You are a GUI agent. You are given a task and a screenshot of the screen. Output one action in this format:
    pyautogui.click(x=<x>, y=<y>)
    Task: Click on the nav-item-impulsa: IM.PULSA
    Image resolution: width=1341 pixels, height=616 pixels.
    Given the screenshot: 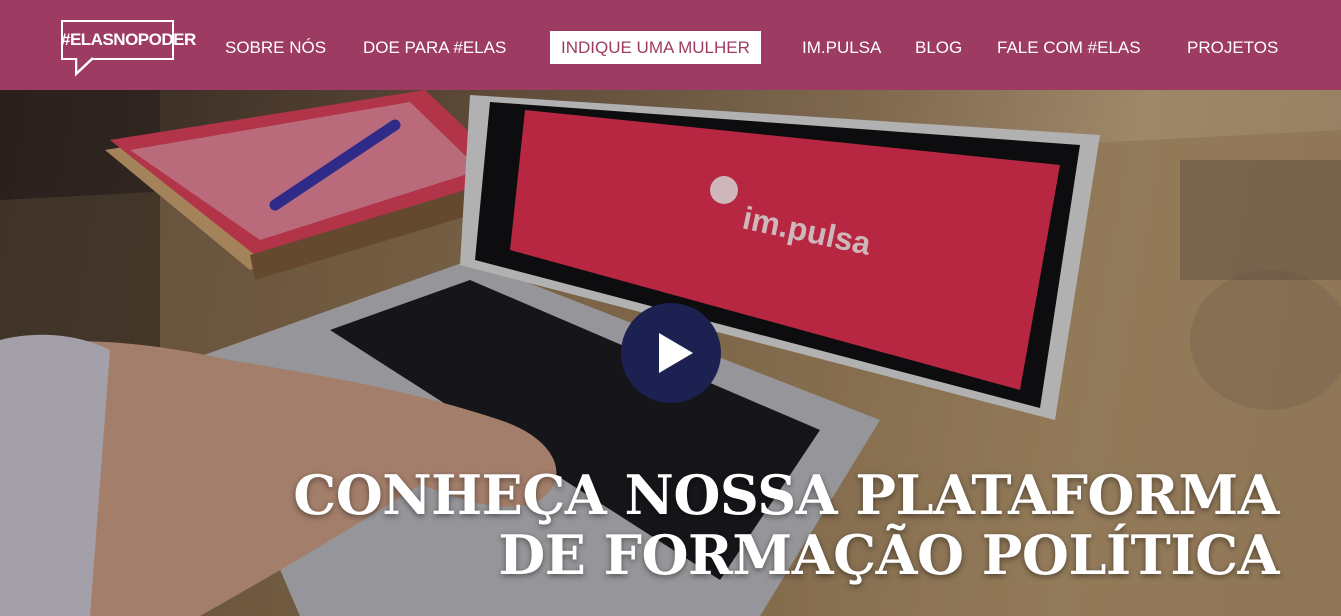 What is the action you would take?
    pyautogui.click(x=841, y=47)
    